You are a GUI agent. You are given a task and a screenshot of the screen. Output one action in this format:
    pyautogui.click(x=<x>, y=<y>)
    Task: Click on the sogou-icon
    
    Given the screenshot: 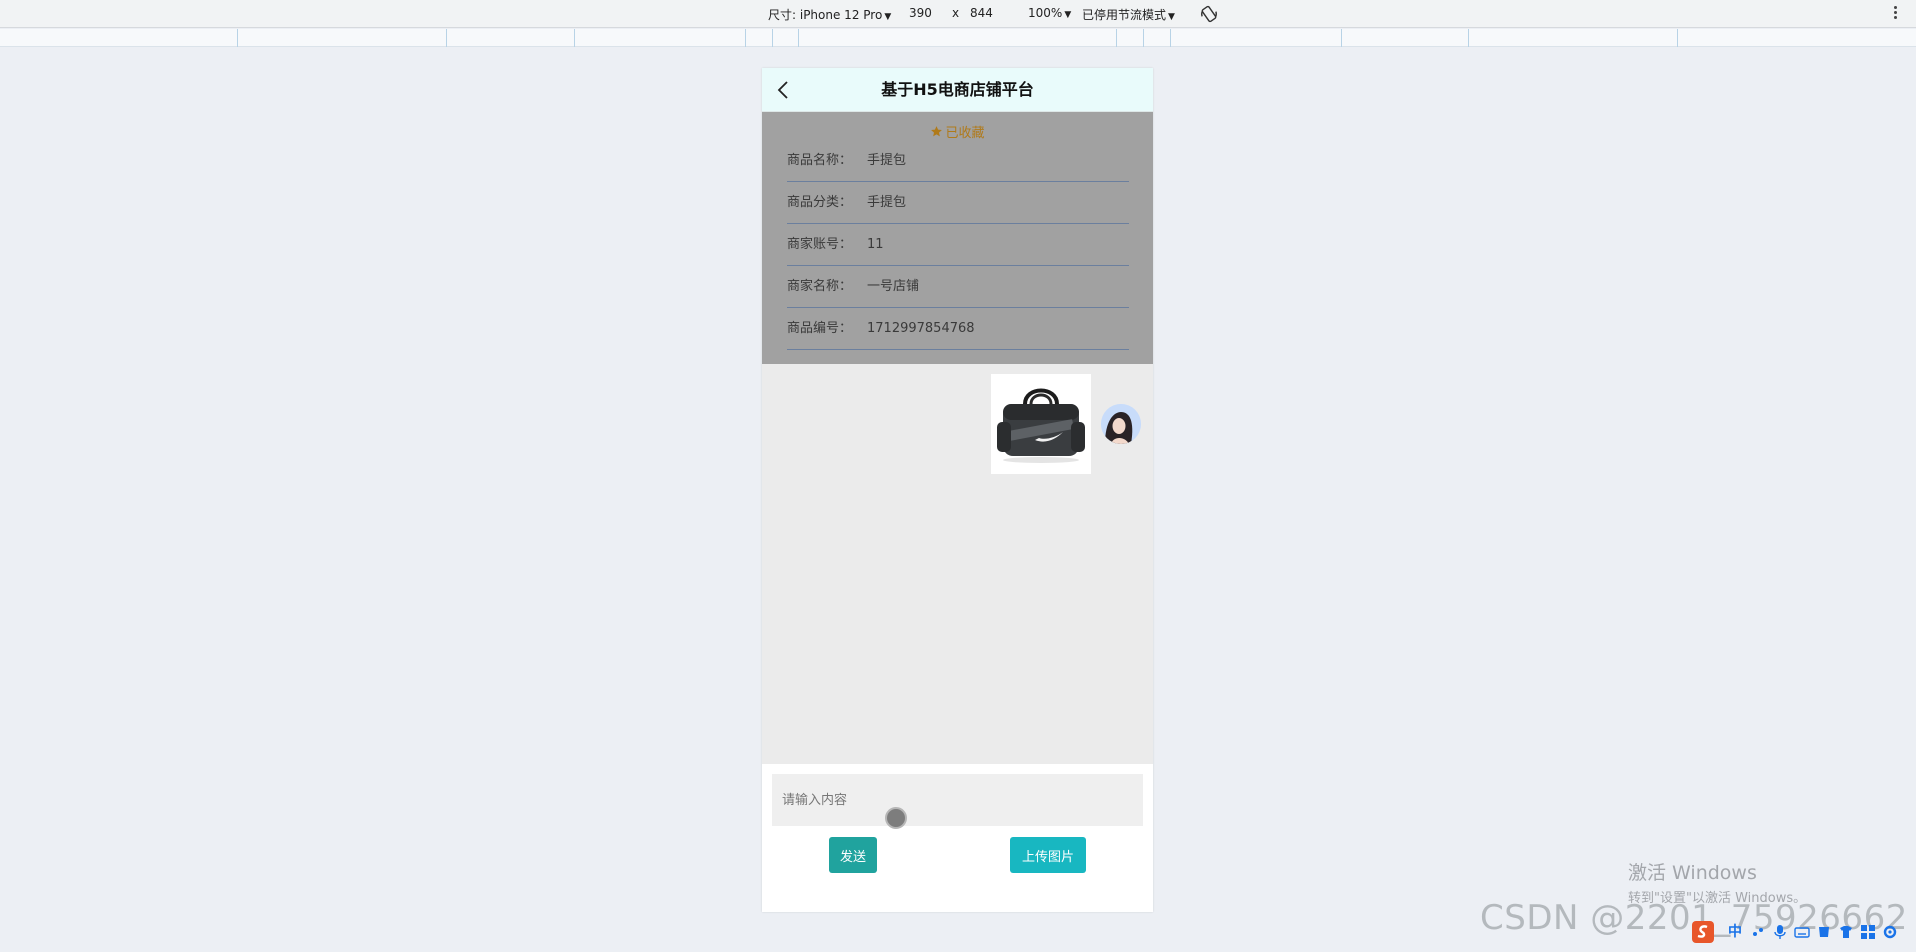 What is the action you would take?
    pyautogui.click(x=1703, y=932)
    